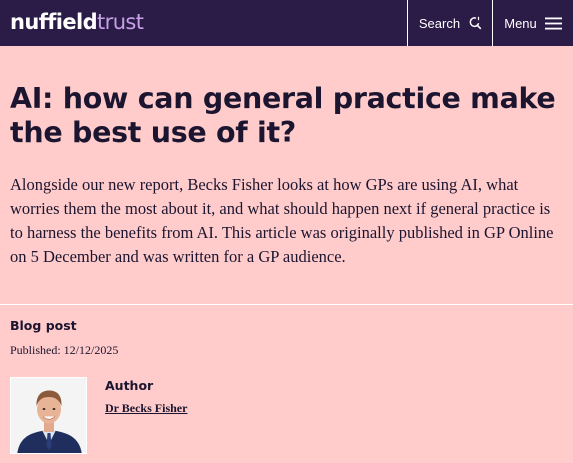 The height and width of the screenshot is (463, 573). What do you see at coordinates (286, 23) in the screenshot?
I see `site-header: nuffield trust Search Menu` at bounding box center [286, 23].